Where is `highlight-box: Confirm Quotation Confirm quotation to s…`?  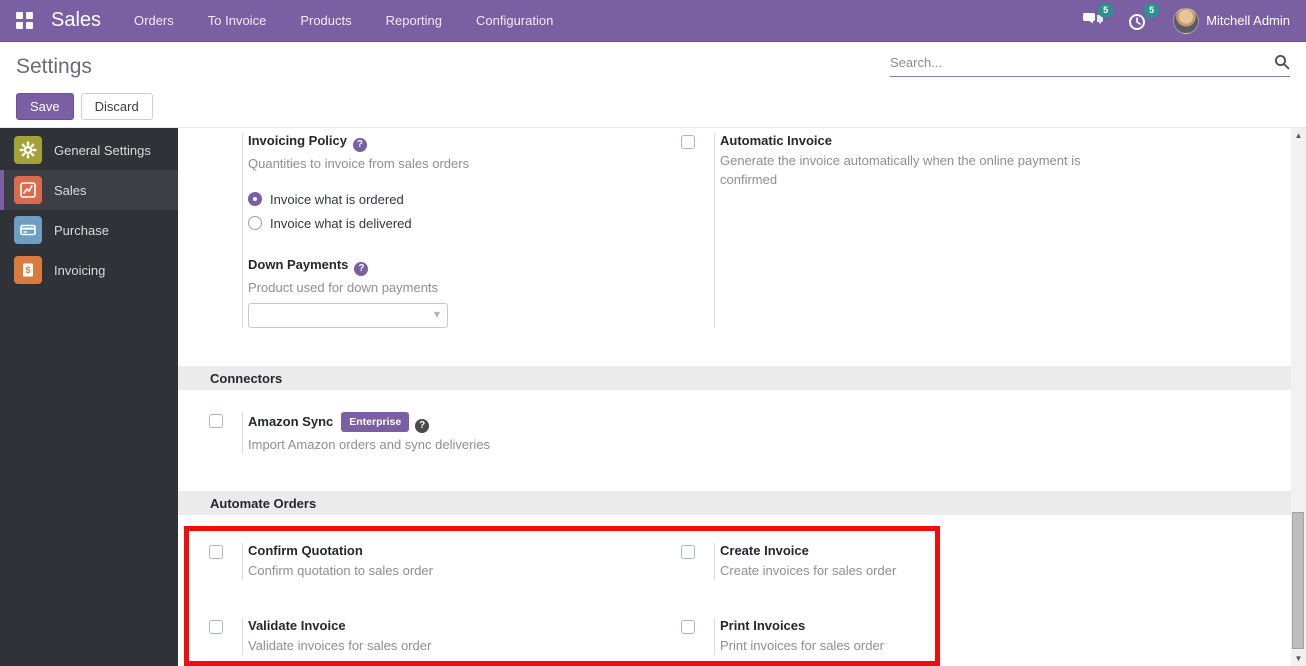 highlight-box: Confirm Quotation Confirm quotation to s… is located at coordinates (562, 596).